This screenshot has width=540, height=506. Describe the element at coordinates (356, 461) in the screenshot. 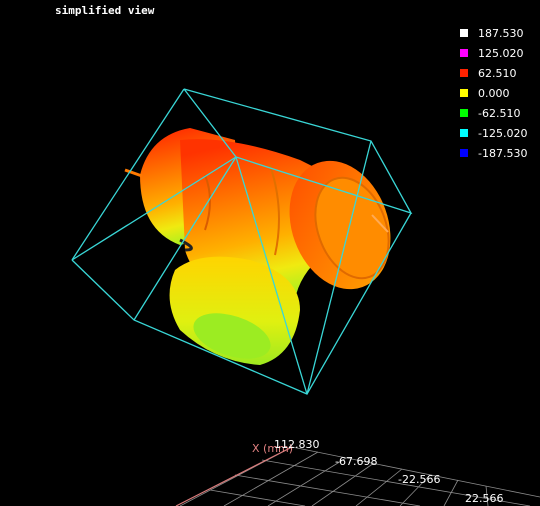

I see `axis-tick-label: -67.698` at that location.